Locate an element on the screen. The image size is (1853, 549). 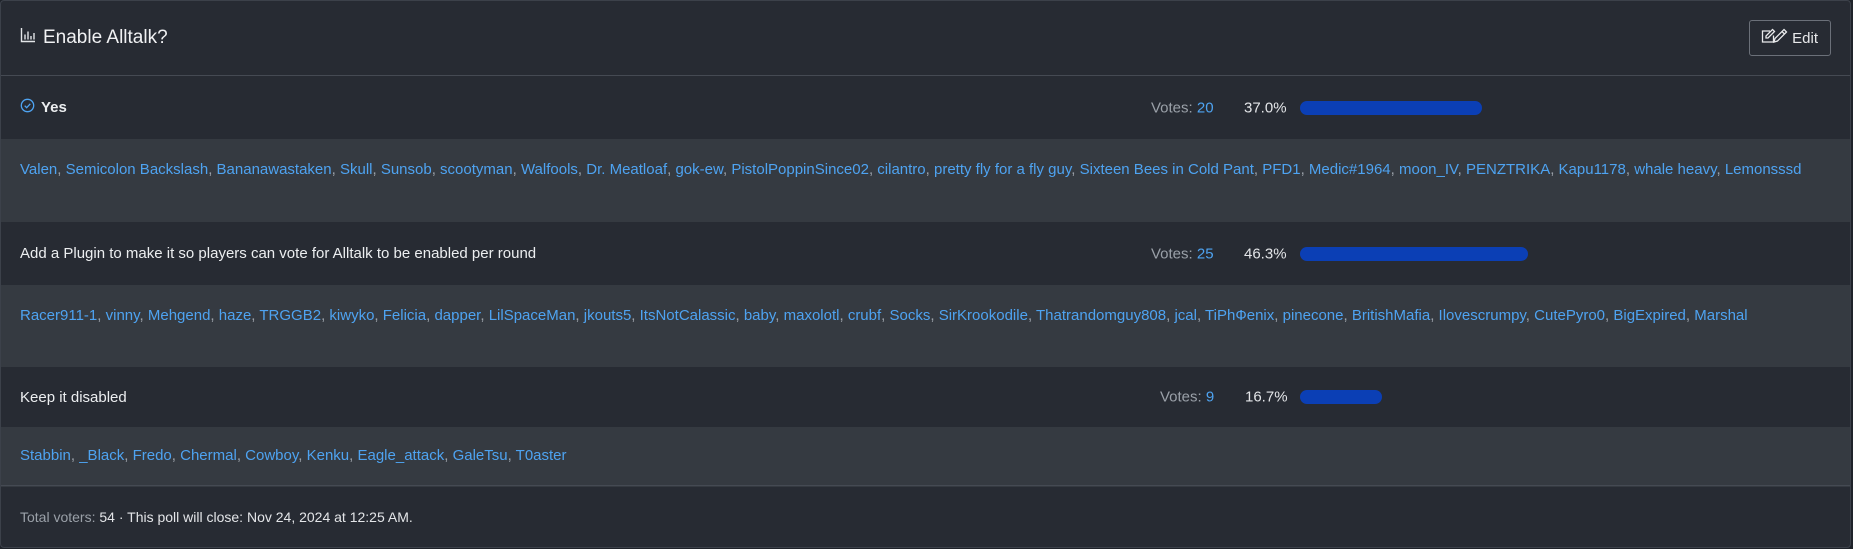
voter-link: _Black is located at coordinates (101, 455).